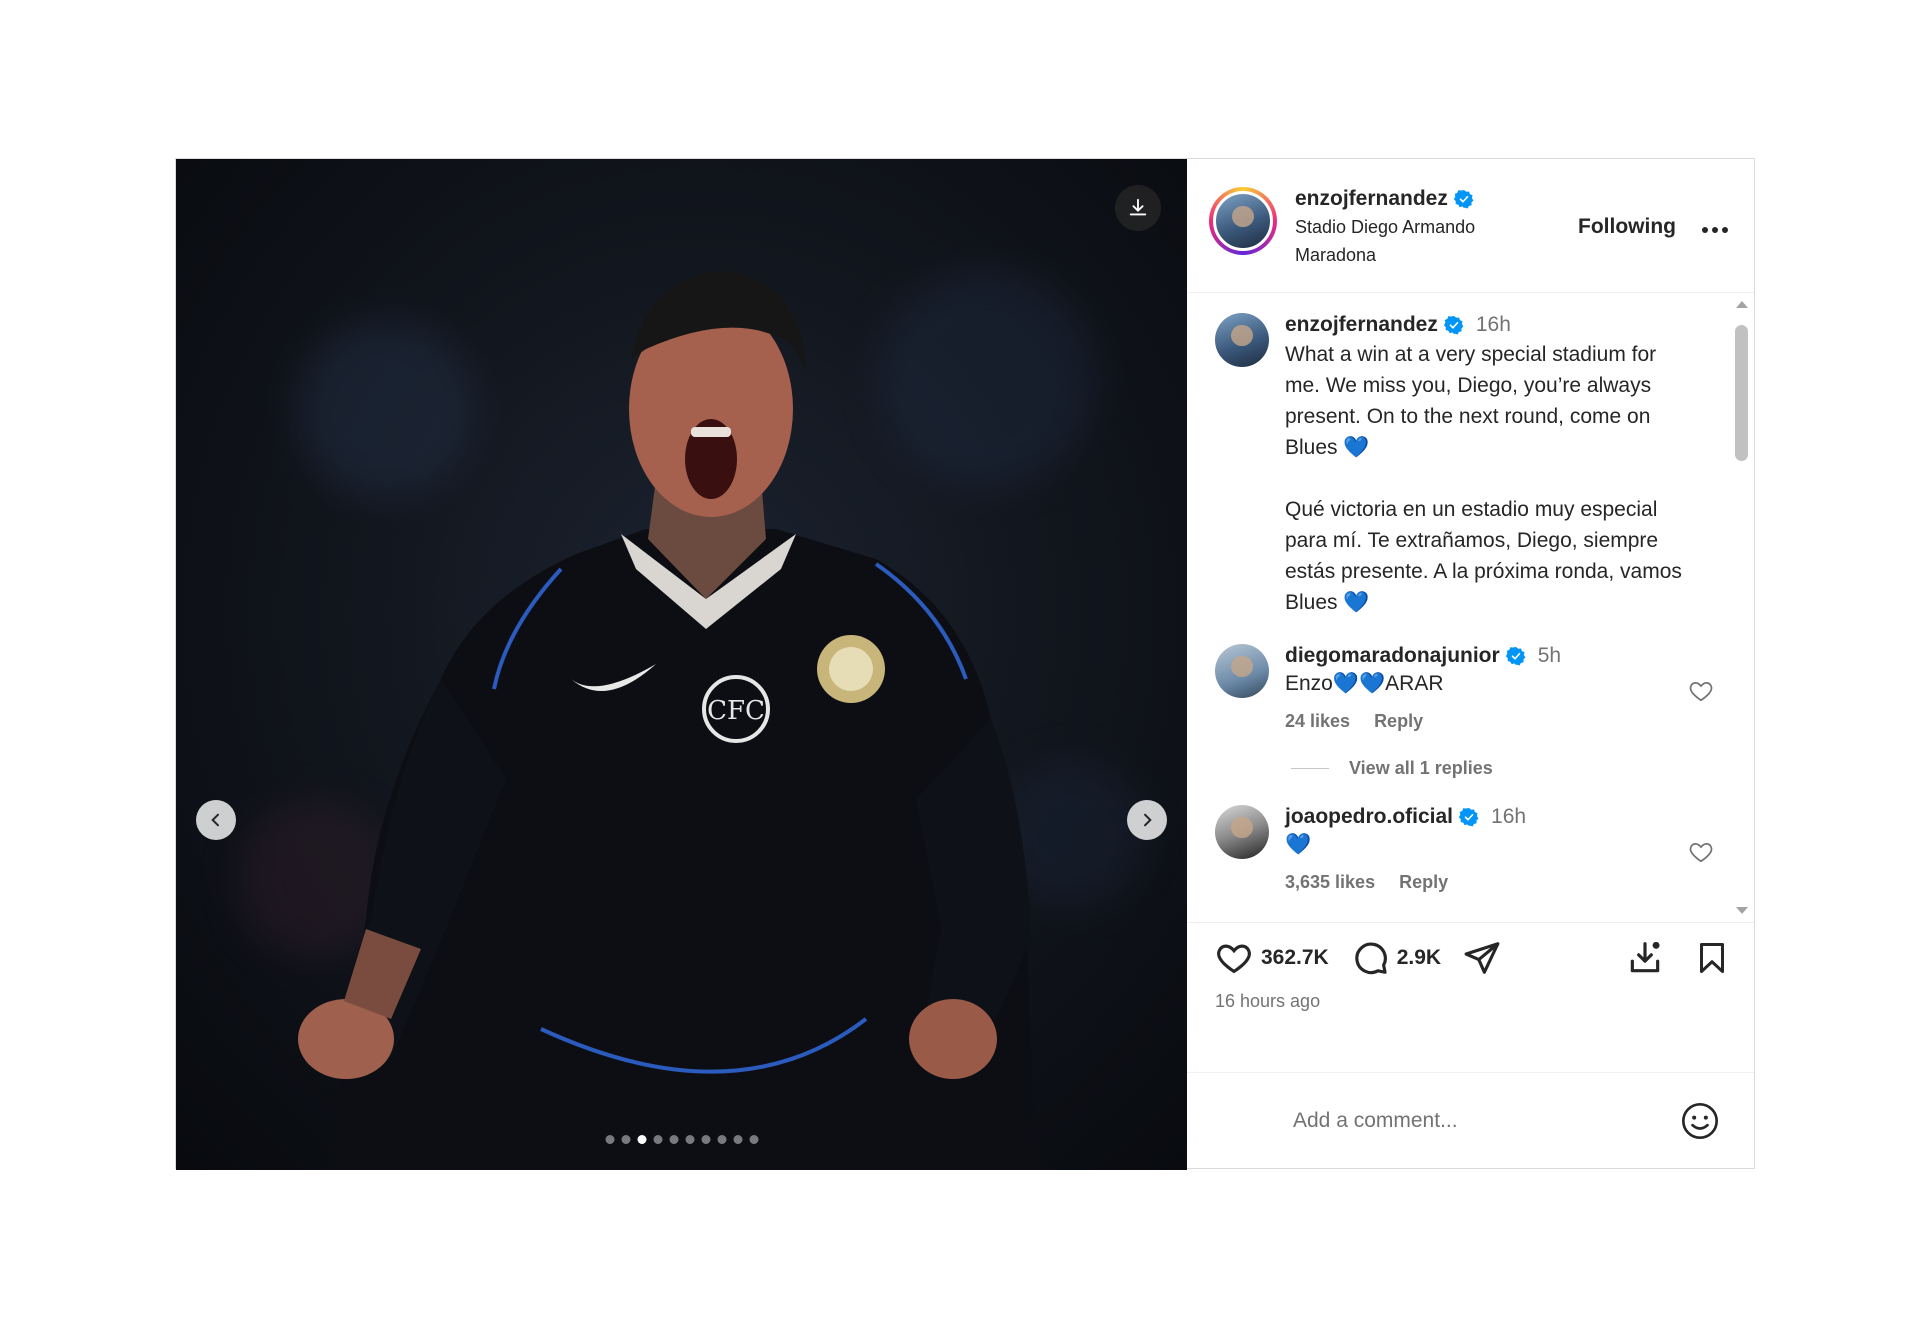 Image resolution: width=1920 pixels, height=1336 pixels. I want to click on svg-text: CFC, so click(736, 711).